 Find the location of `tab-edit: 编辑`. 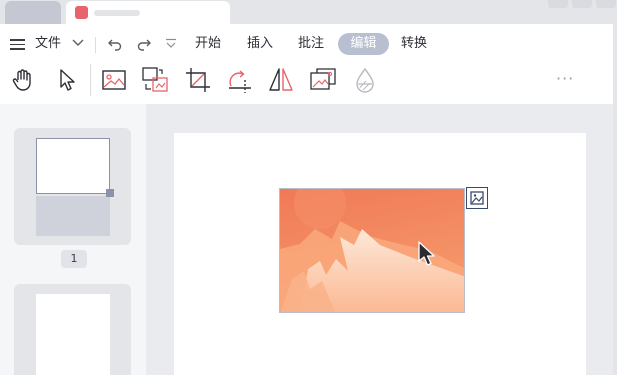

tab-edit: 编辑 is located at coordinates (363, 44).